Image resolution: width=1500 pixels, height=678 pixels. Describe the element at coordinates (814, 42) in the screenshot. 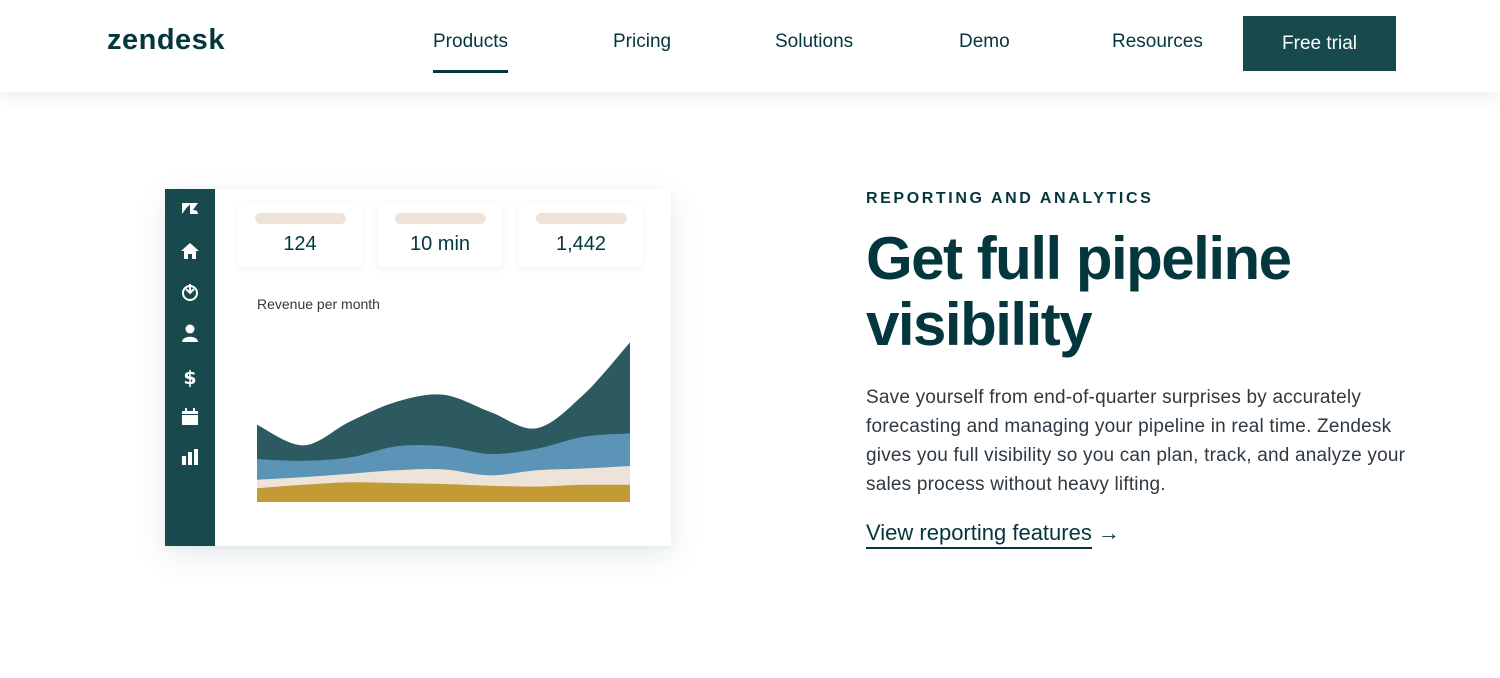

I see `nav-solutions: Solutions` at that location.